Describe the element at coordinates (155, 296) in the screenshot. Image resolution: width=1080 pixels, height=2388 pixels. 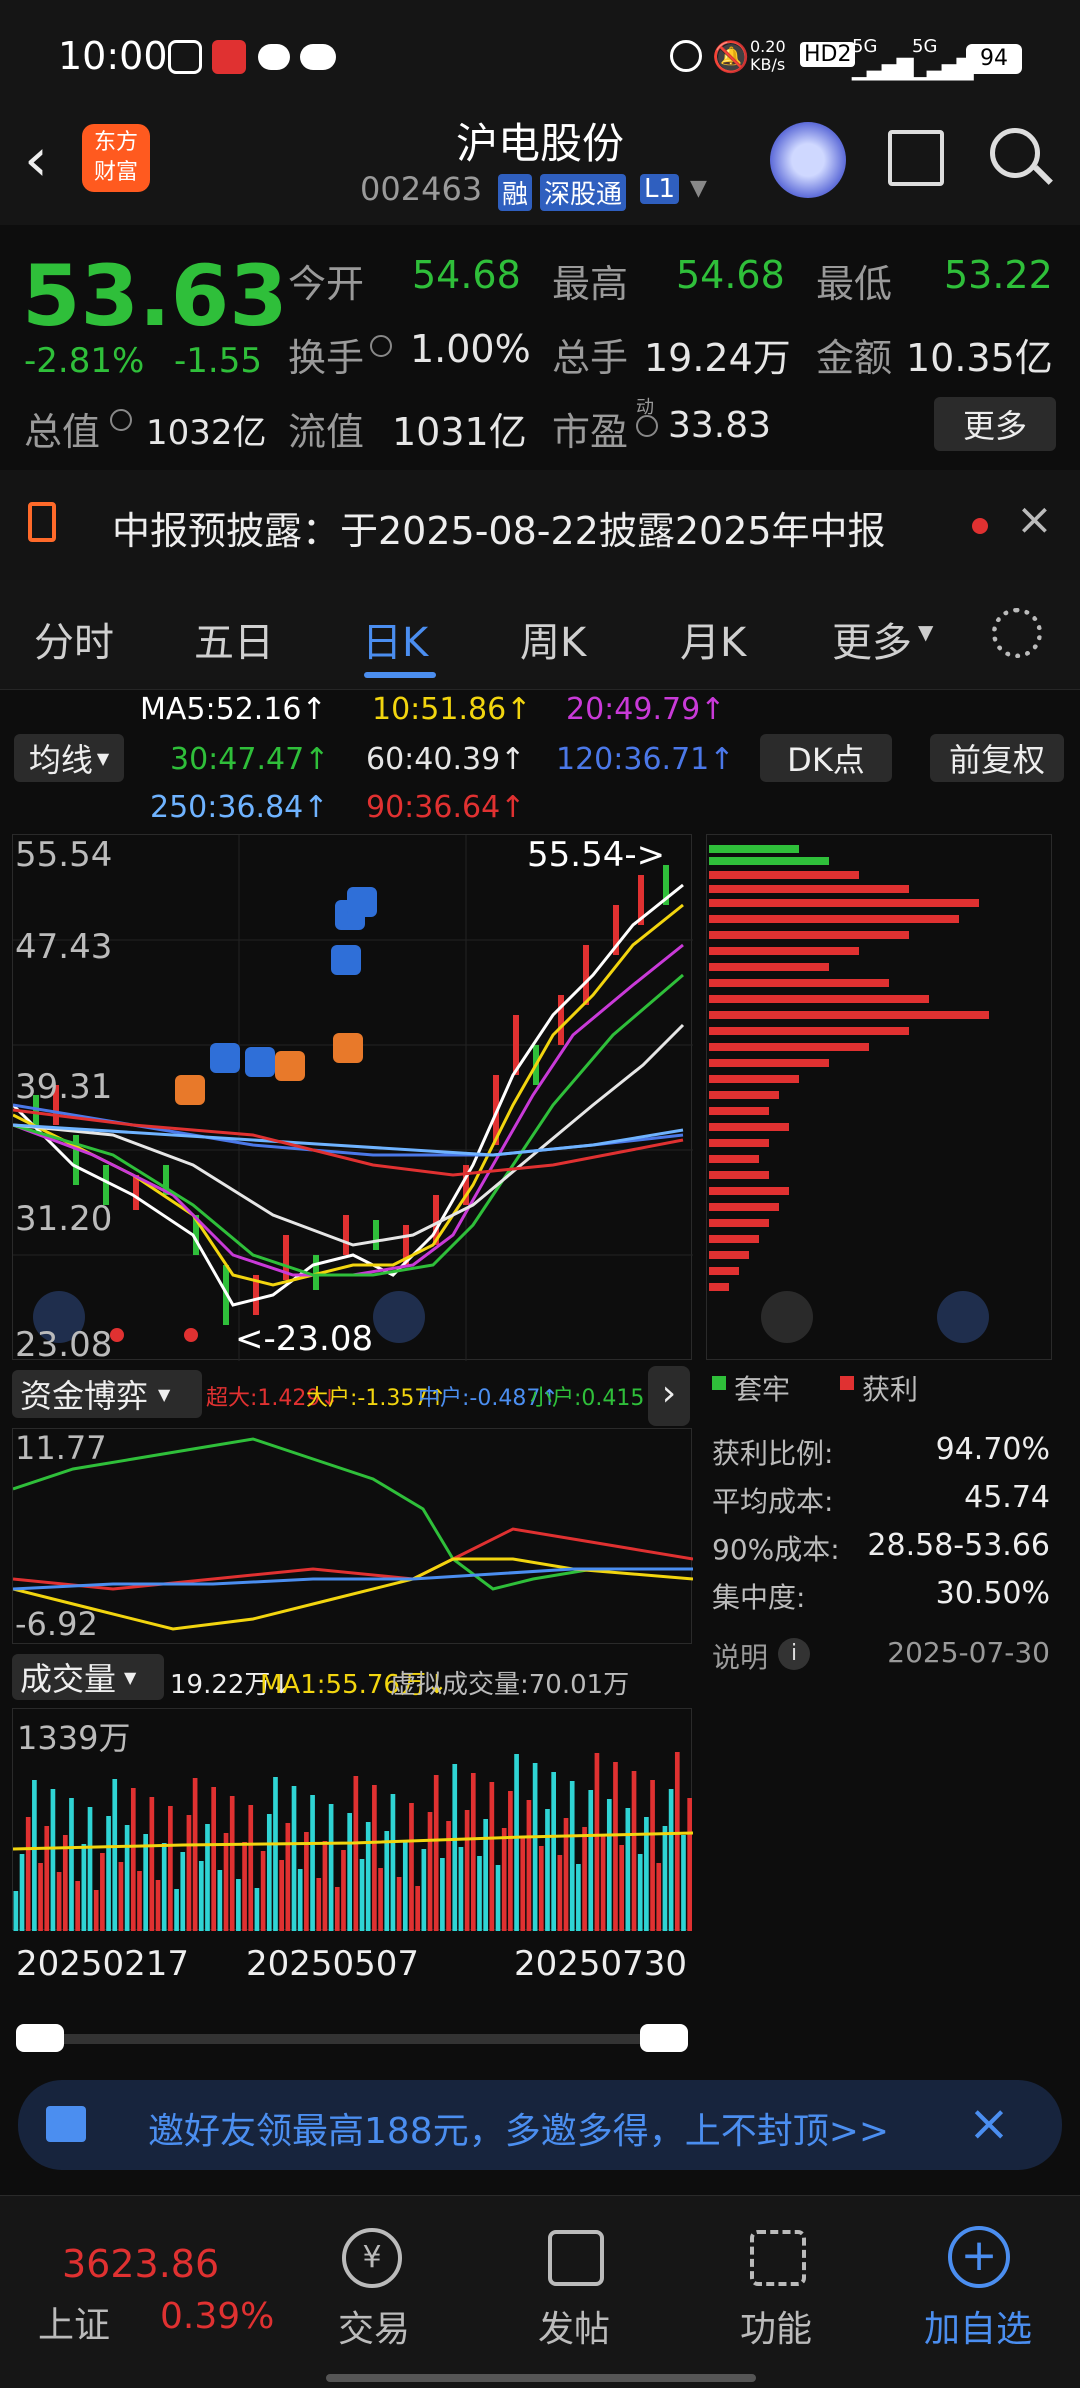
I see `current-price: 53.63` at that location.